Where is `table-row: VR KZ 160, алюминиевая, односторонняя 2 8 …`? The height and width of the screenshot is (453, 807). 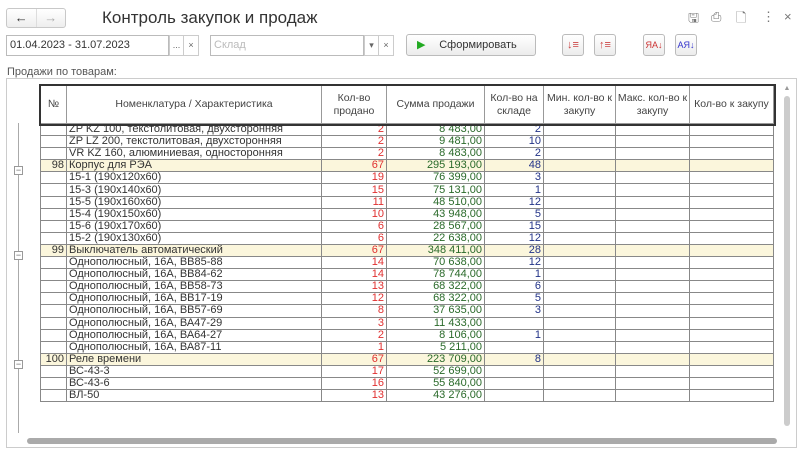
table-row: VR KZ 160, алюминиевая, односторонняя 2 8 … is located at coordinates (407, 154).